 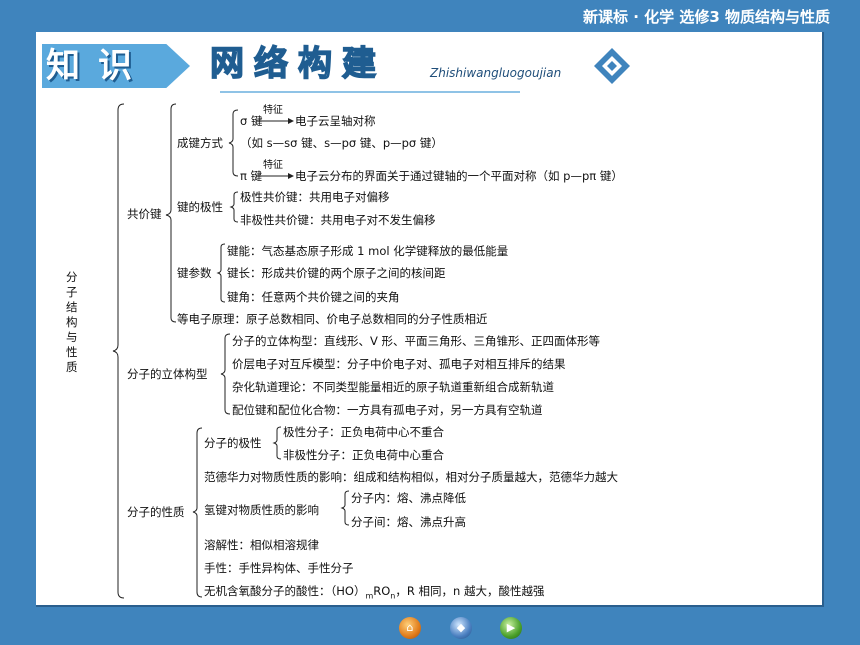 I want to click on home-button: ⌂, so click(x=410, y=628).